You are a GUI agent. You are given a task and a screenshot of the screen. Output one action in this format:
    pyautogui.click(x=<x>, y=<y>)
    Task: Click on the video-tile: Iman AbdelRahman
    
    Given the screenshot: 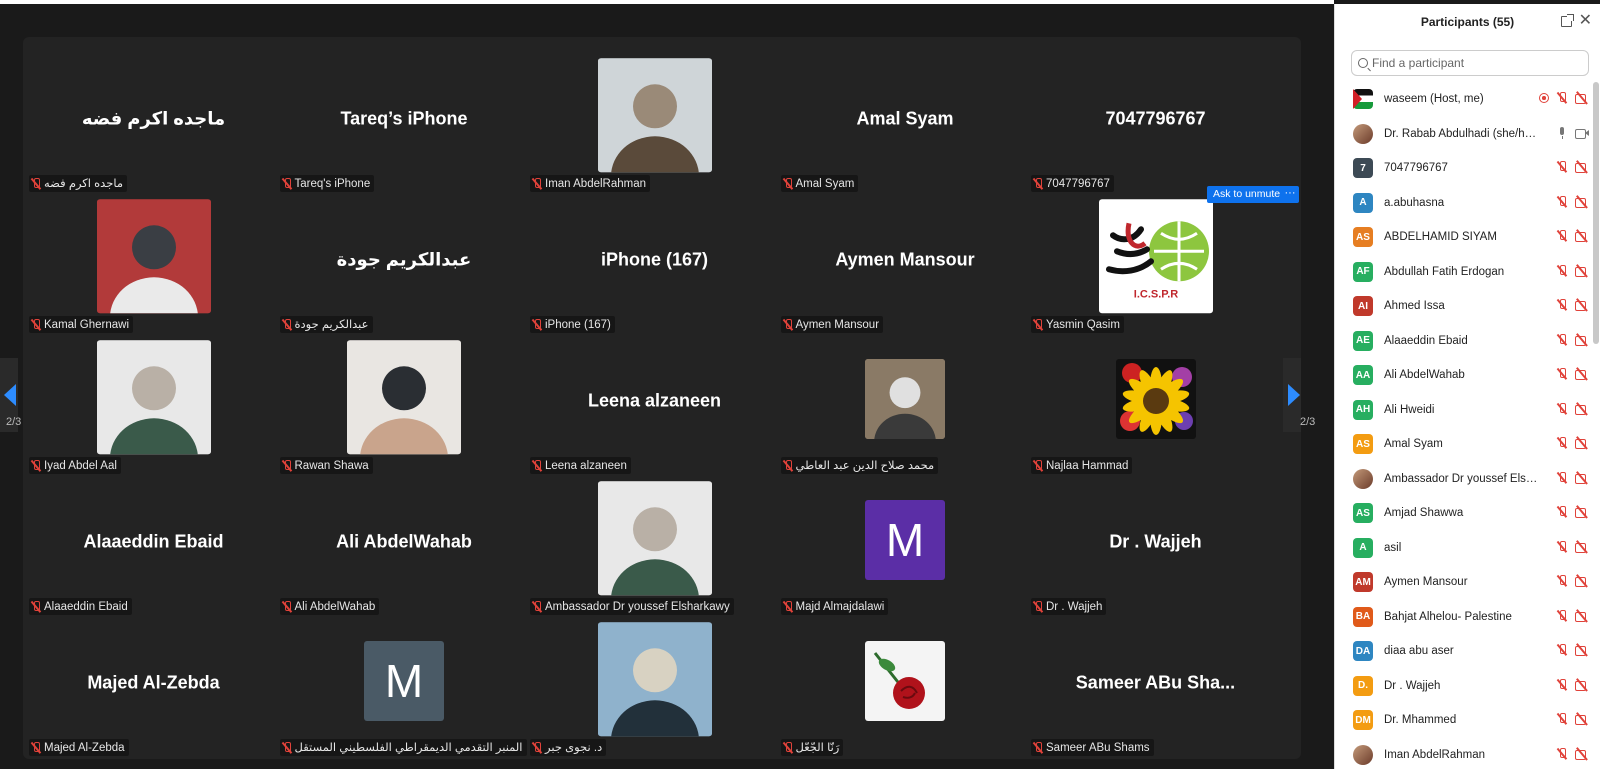 What is the action you would take?
    pyautogui.click(x=654, y=120)
    